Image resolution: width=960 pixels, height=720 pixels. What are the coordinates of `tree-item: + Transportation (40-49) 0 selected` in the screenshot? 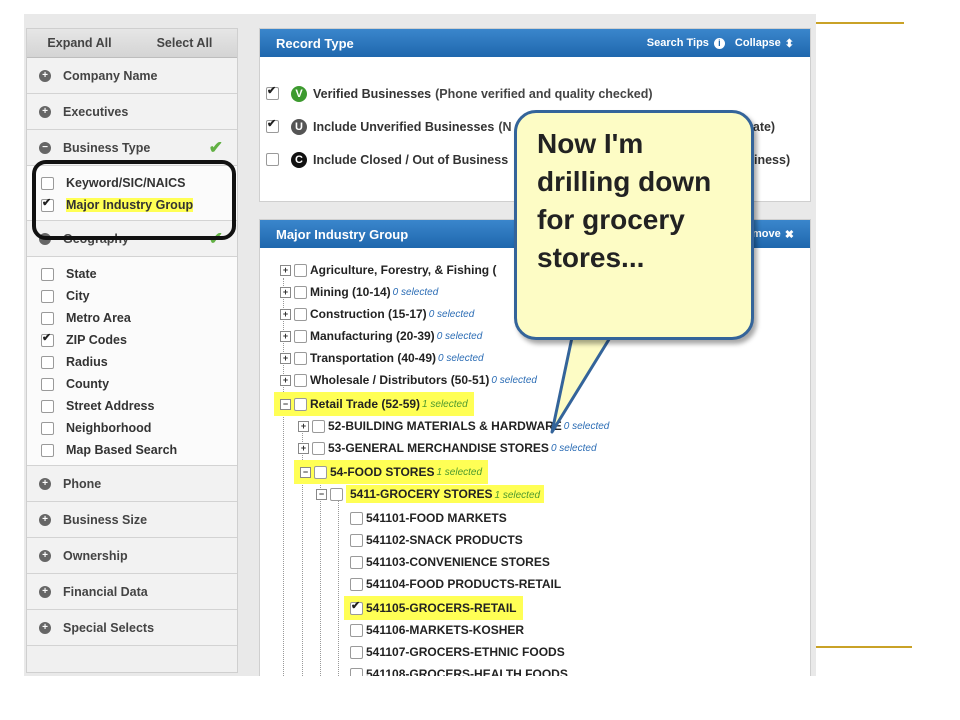 It's located at (382, 358).